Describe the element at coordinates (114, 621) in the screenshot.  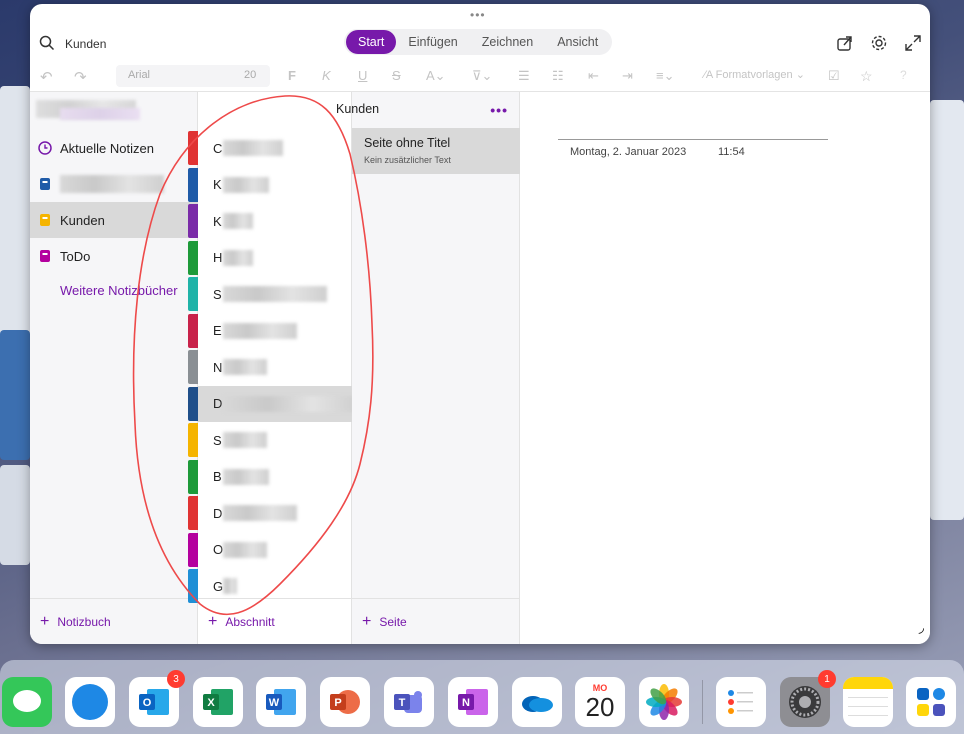
I see `add-notebook-button: + Notizbuch` at that location.